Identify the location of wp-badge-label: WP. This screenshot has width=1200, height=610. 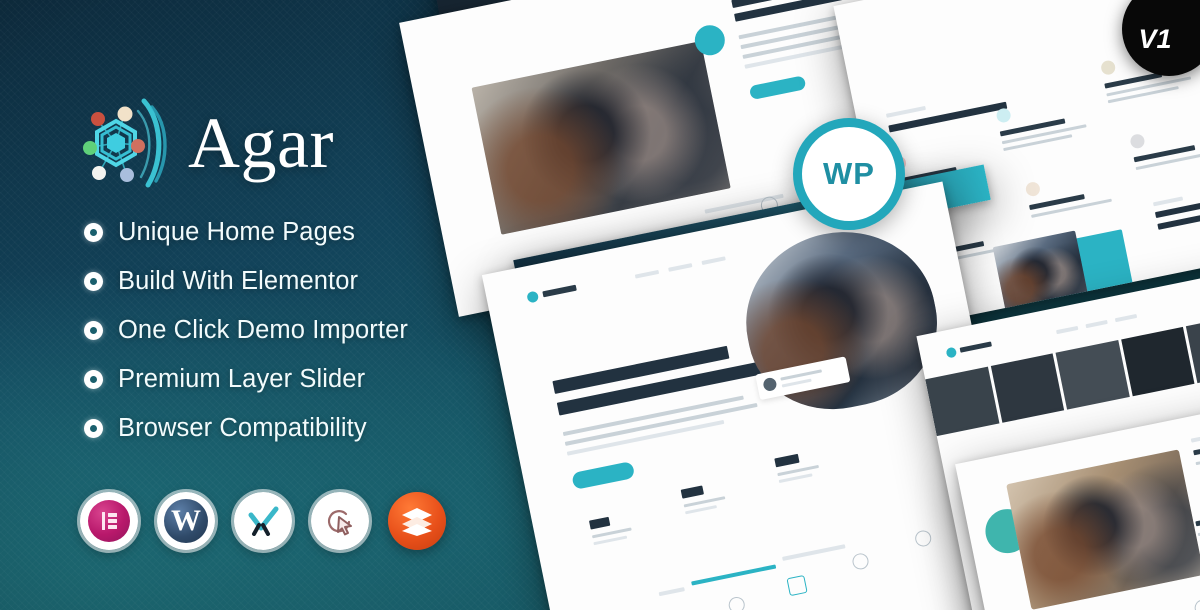
(849, 173).